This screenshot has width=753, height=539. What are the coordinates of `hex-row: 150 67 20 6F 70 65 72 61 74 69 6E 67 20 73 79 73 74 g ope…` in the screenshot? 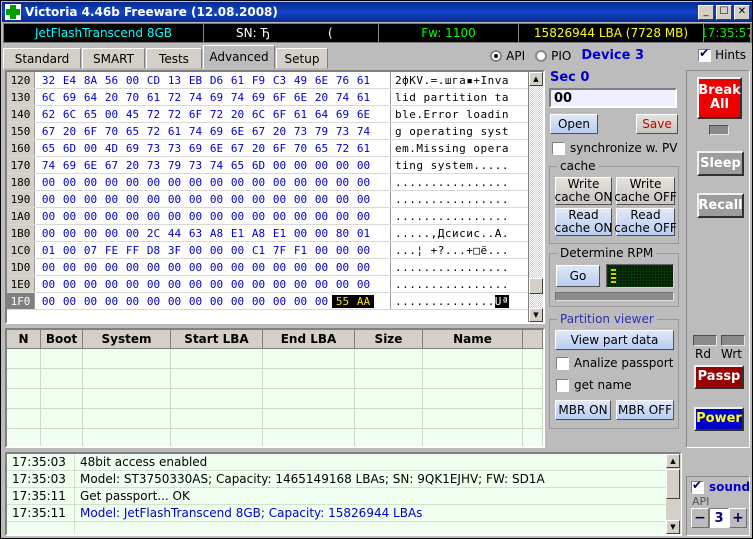 It's located at (275, 131).